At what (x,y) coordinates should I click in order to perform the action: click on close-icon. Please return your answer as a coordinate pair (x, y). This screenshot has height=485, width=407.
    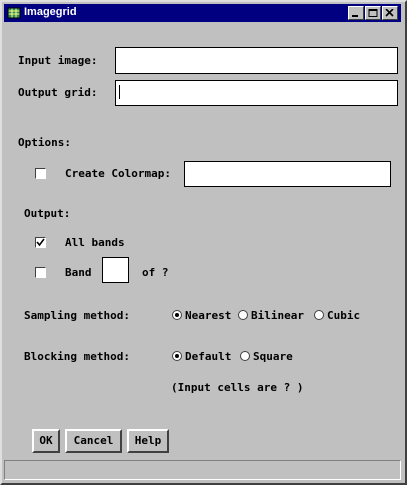
    Looking at the image, I should click on (389, 13).